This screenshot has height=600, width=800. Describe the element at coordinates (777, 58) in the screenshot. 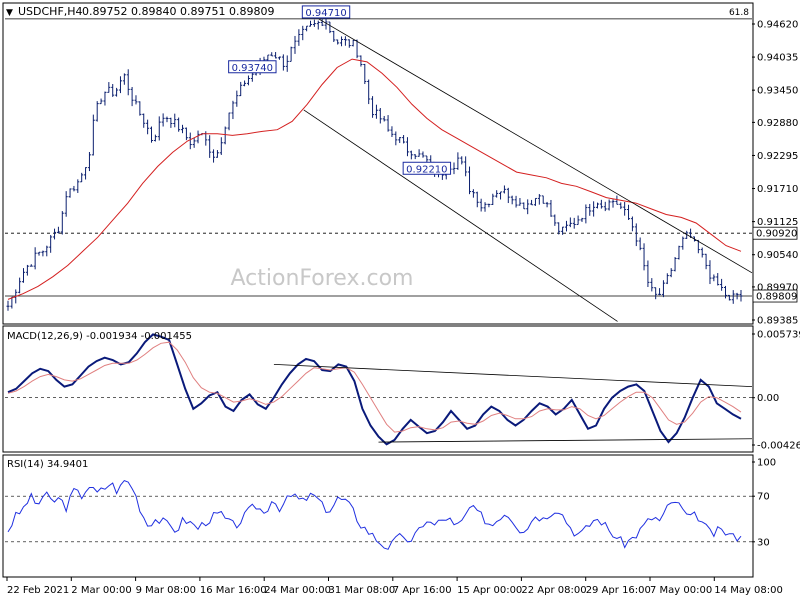

I see `price-tick-label: 0.94035` at that location.